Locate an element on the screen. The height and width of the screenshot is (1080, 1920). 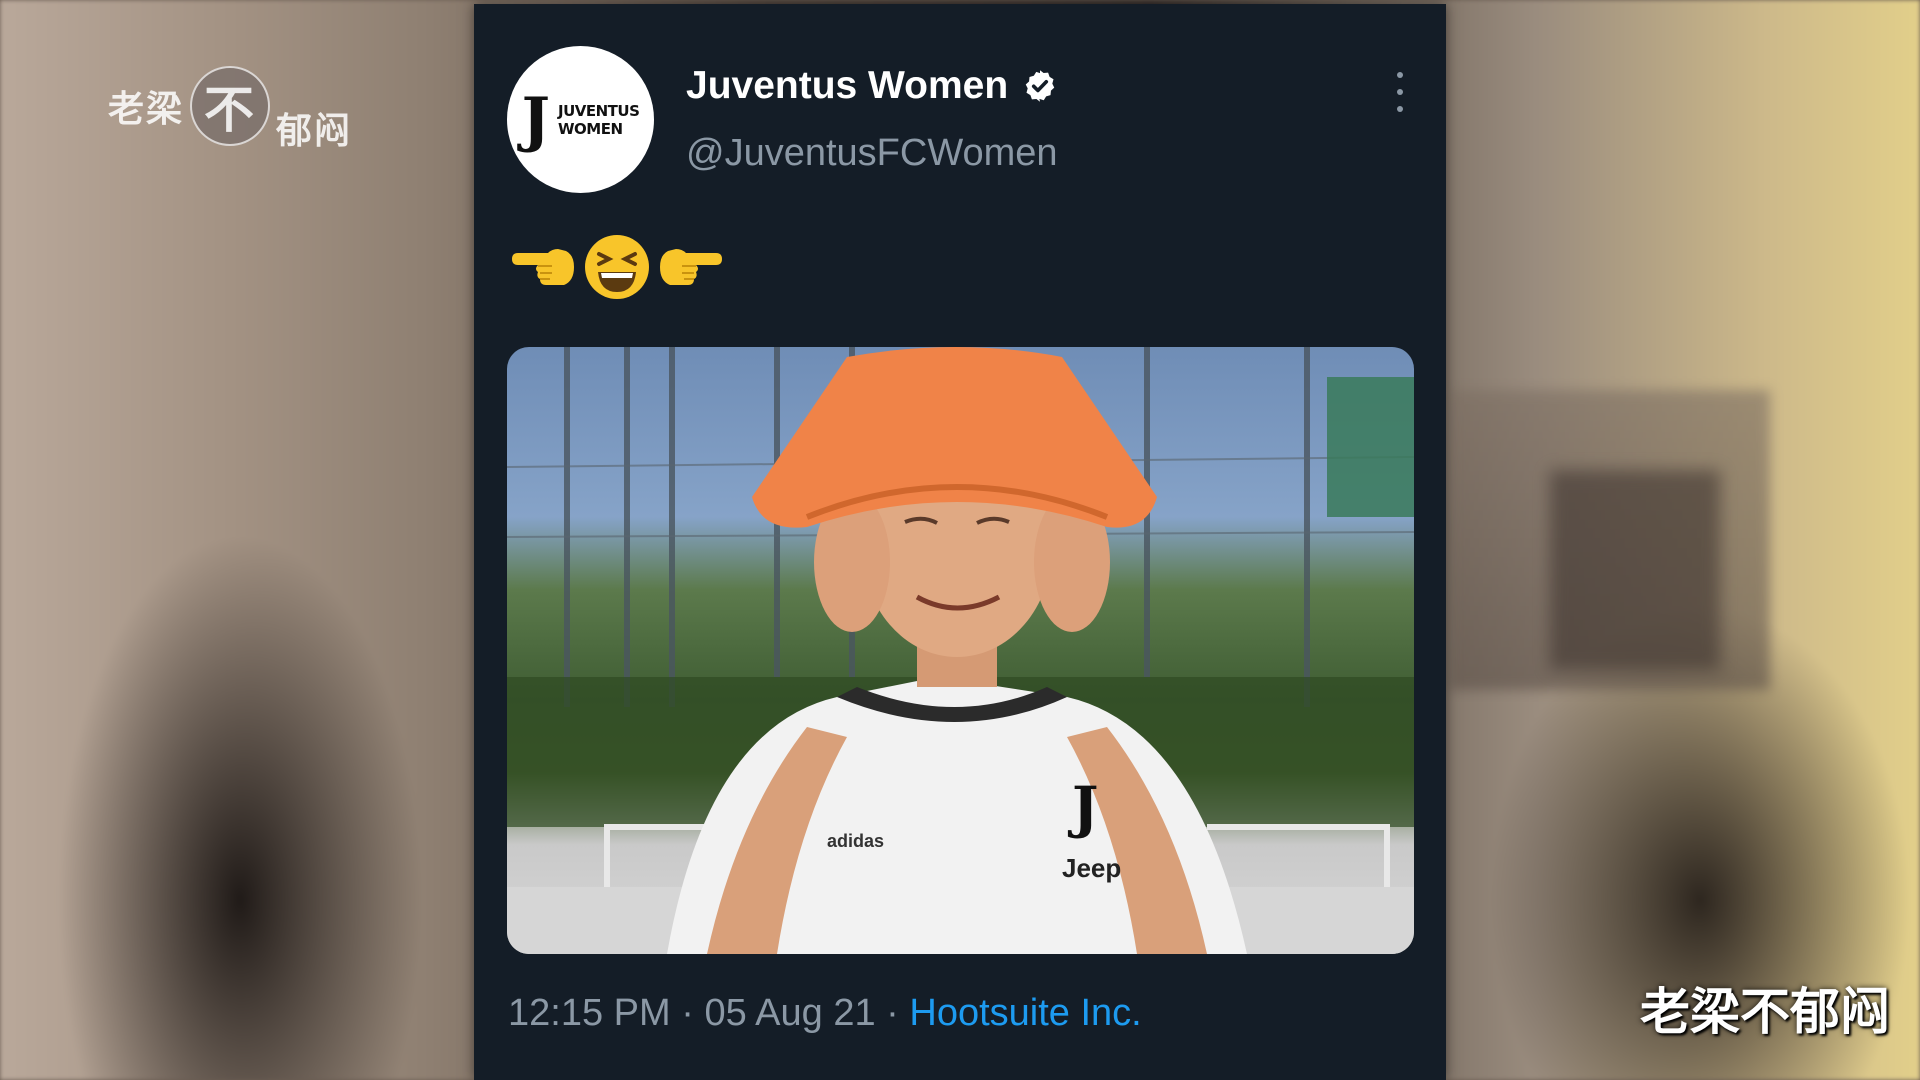
avatar: J JUVENTUS WOMEN is located at coordinates (580, 119).